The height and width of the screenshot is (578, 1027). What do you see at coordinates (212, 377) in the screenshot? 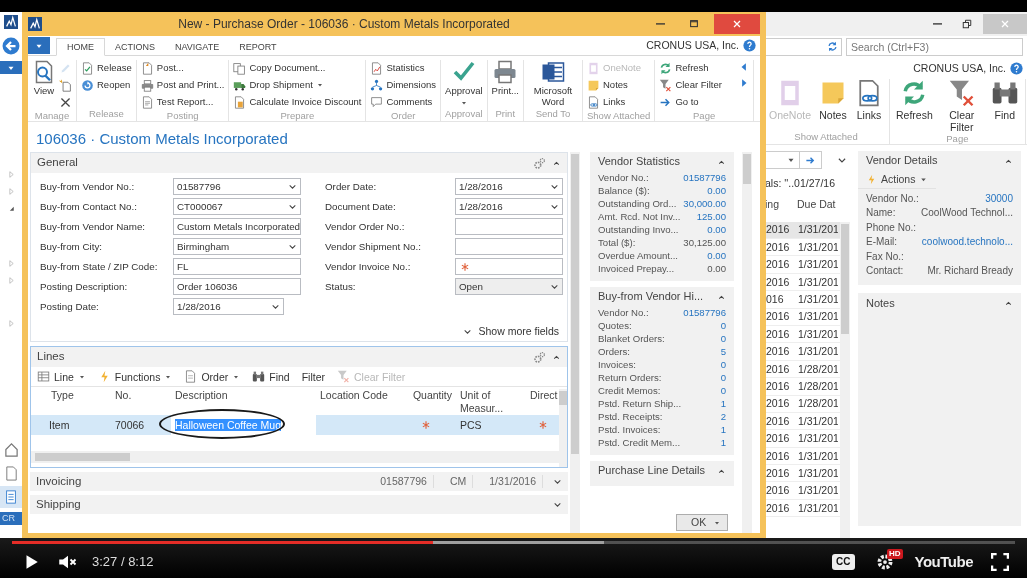
I see `toolbar-button: Order` at bounding box center [212, 377].